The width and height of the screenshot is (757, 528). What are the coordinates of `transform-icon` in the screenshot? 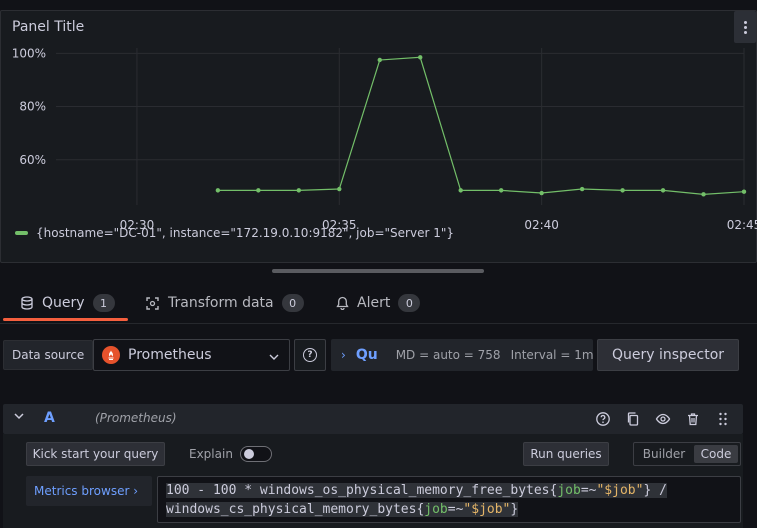 It's located at (152, 303).